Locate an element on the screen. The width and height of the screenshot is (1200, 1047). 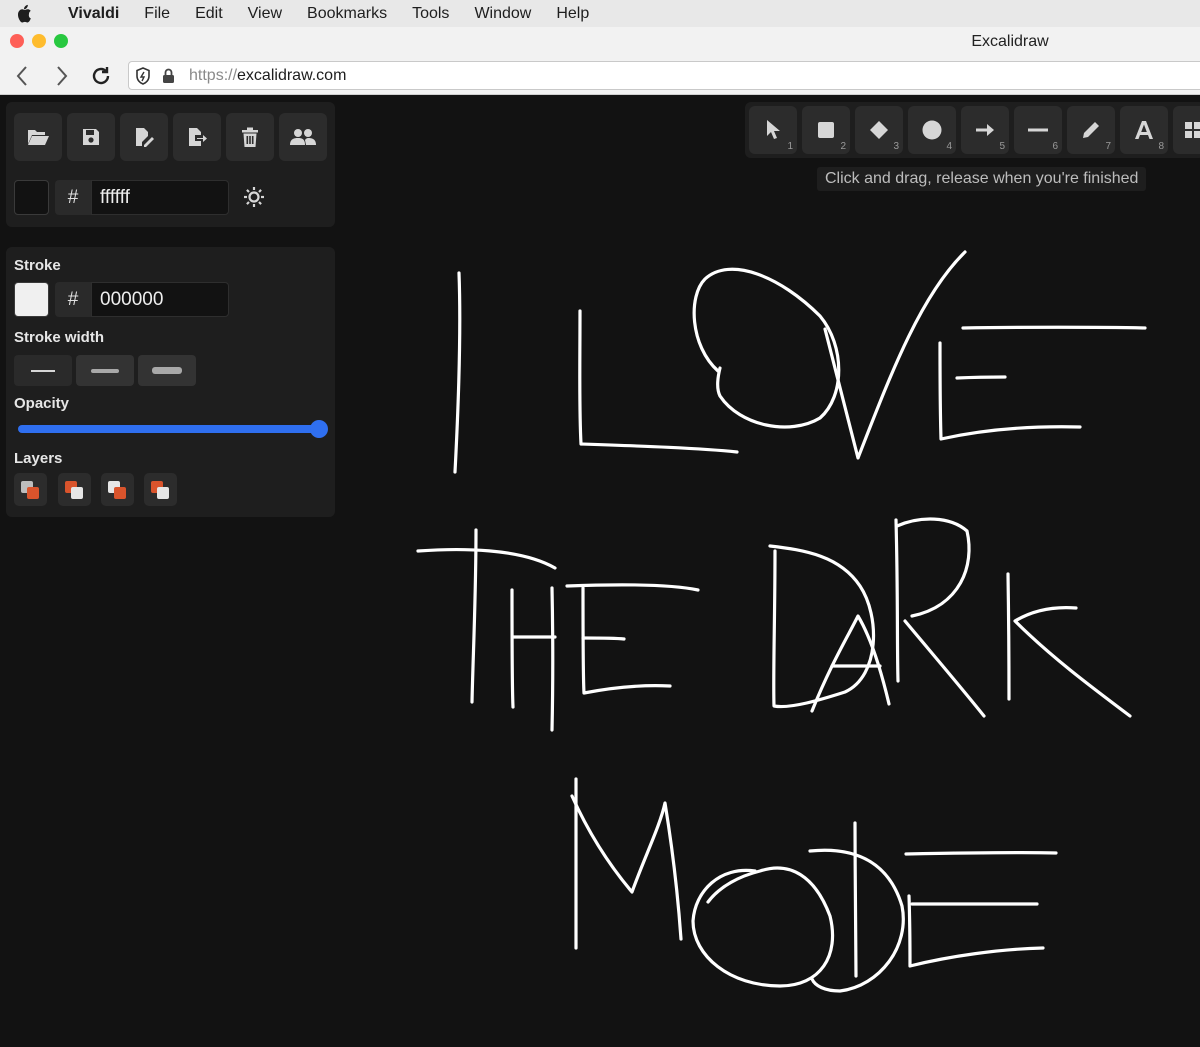
extra-bold-line-icon is located at coordinates (167, 370).